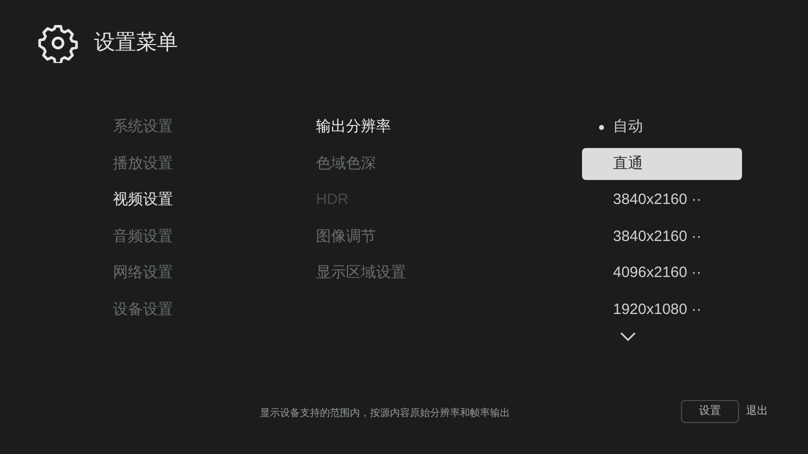 The width and height of the screenshot is (808, 454). Describe the element at coordinates (710, 411) in the screenshot. I see `settings-button: 设置` at that location.